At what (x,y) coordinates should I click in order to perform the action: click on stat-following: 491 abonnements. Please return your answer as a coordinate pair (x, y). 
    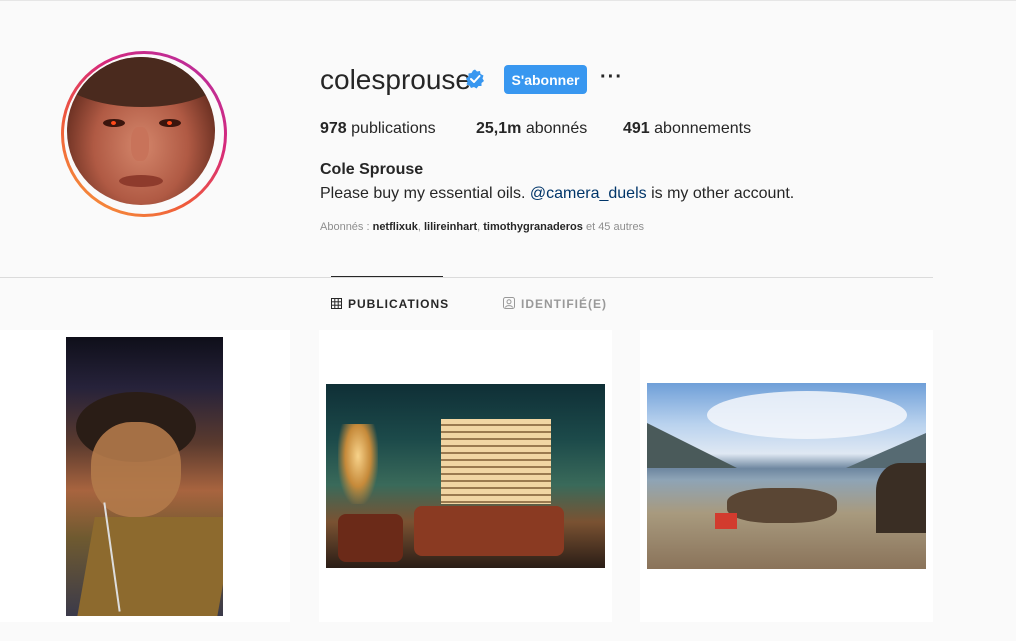
    Looking at the image, I should click on (687, 129).